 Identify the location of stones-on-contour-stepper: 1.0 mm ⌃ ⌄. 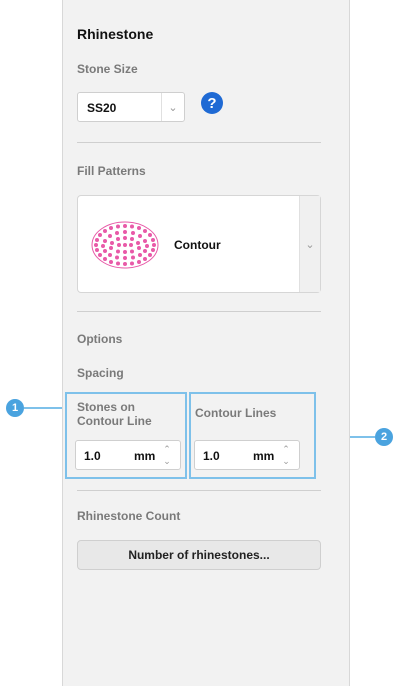
(128, 455).